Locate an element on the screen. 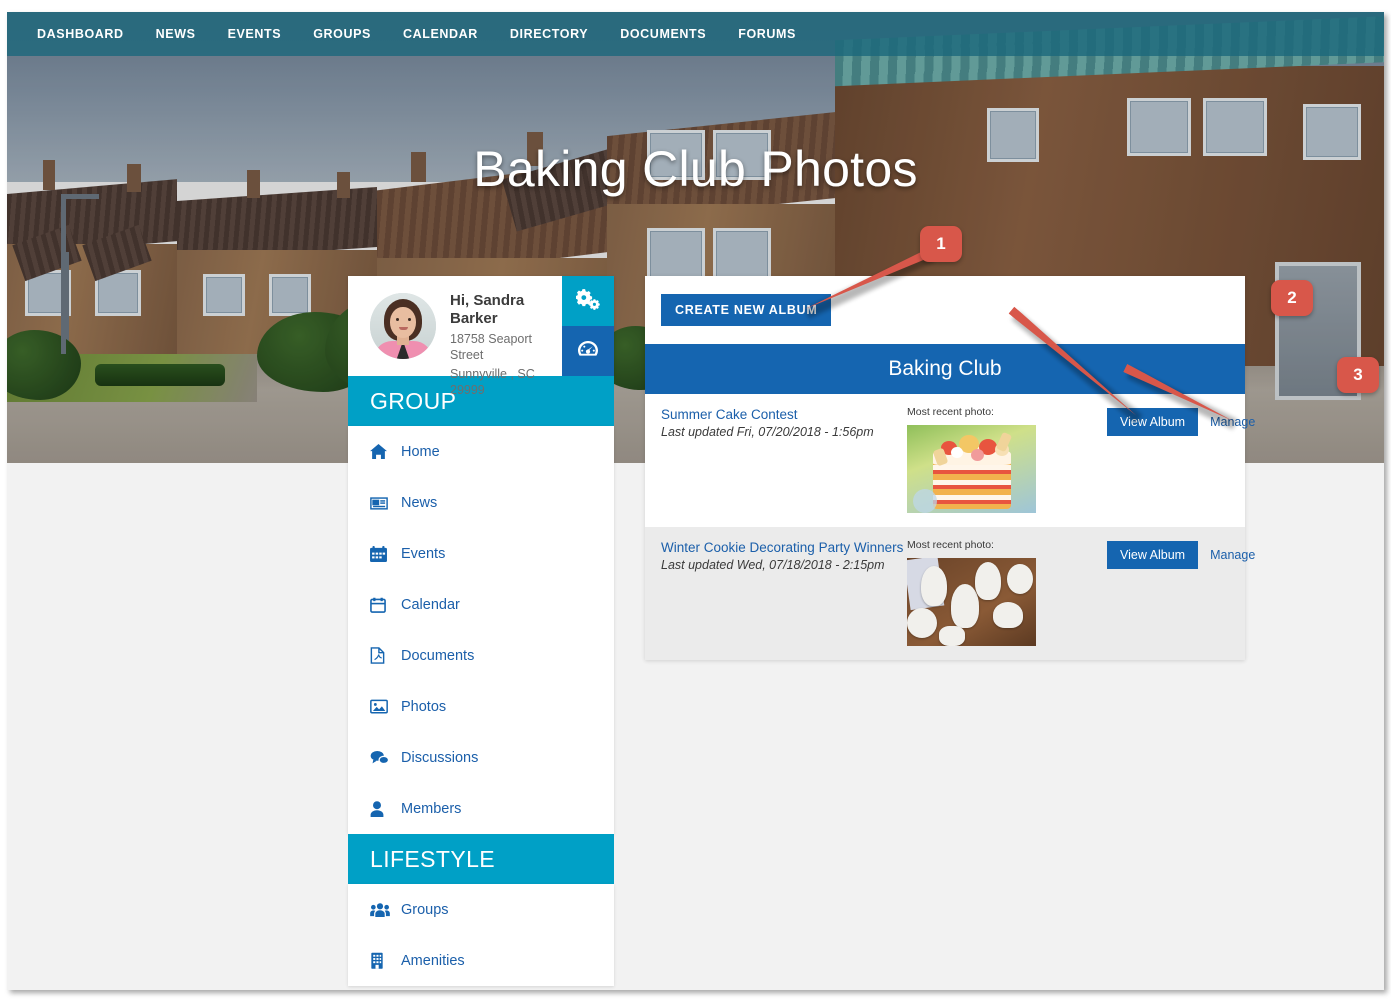 This screenshot has width=1391, height=1000. callout-number: 3 is located at coordinates (1358, 374).